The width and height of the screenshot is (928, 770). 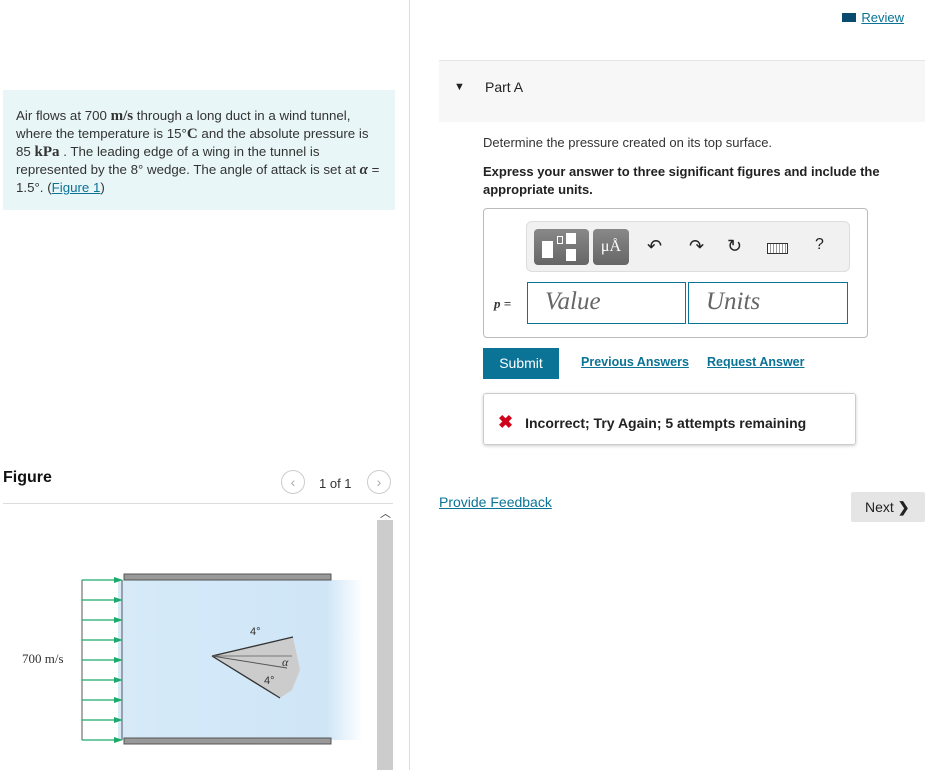 I want to click on panel-divider, so click(x=409, y=385).